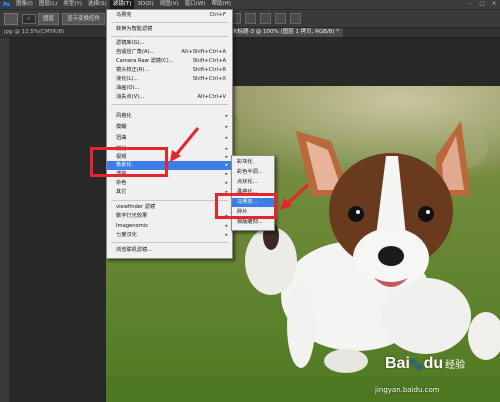 The height and width of the screenshot is (402, 500). What do you see at coordinates (6, 4) in the screenshot?
I see `photoshop-logo-icon: Ps` at bounding box center [6, 4].